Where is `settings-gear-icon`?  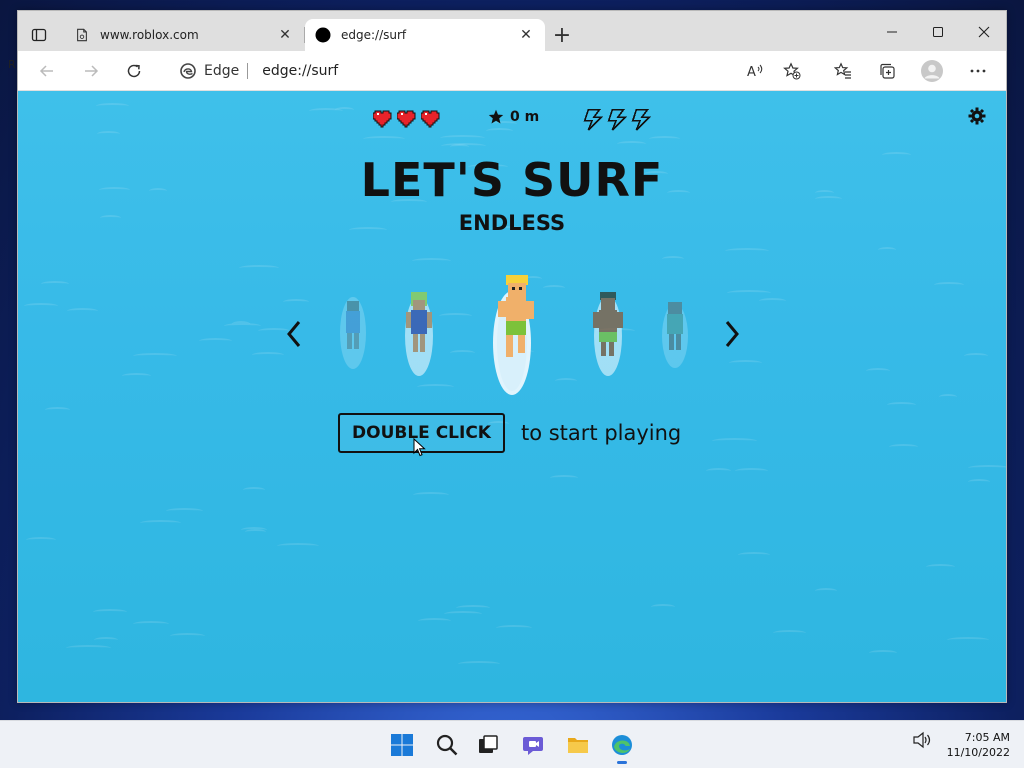
settings-gear-icon is located at coordinates (977, 116).